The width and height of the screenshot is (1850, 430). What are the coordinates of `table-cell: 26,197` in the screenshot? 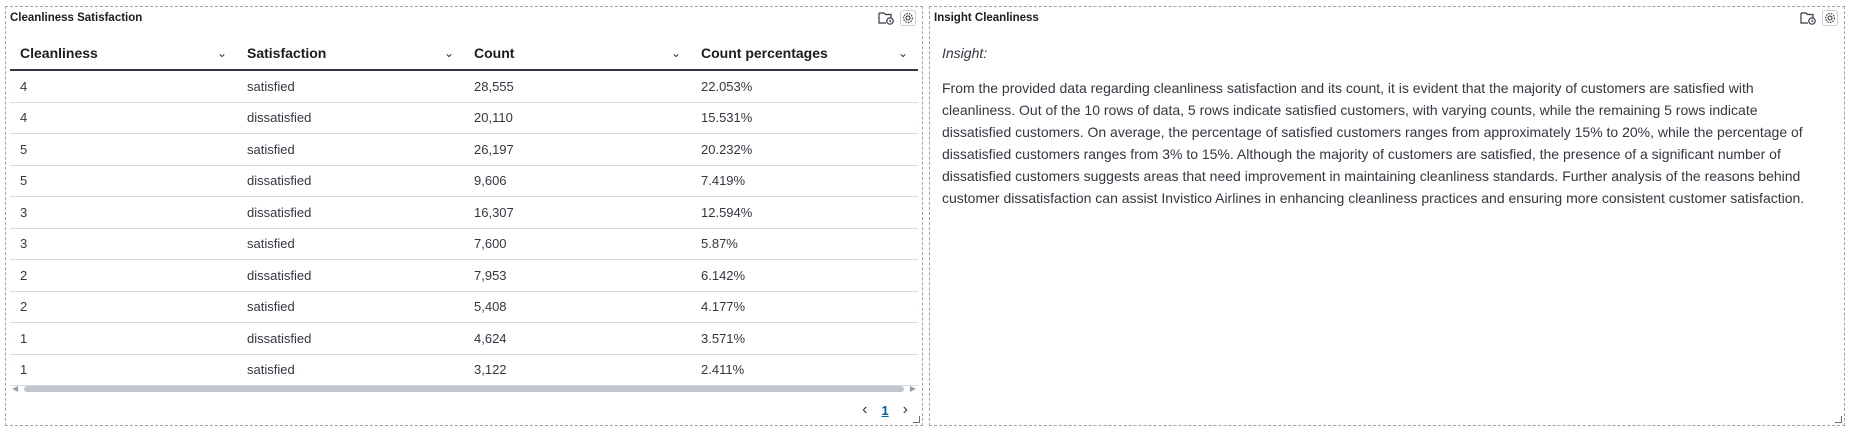 It's located at (494, 149).